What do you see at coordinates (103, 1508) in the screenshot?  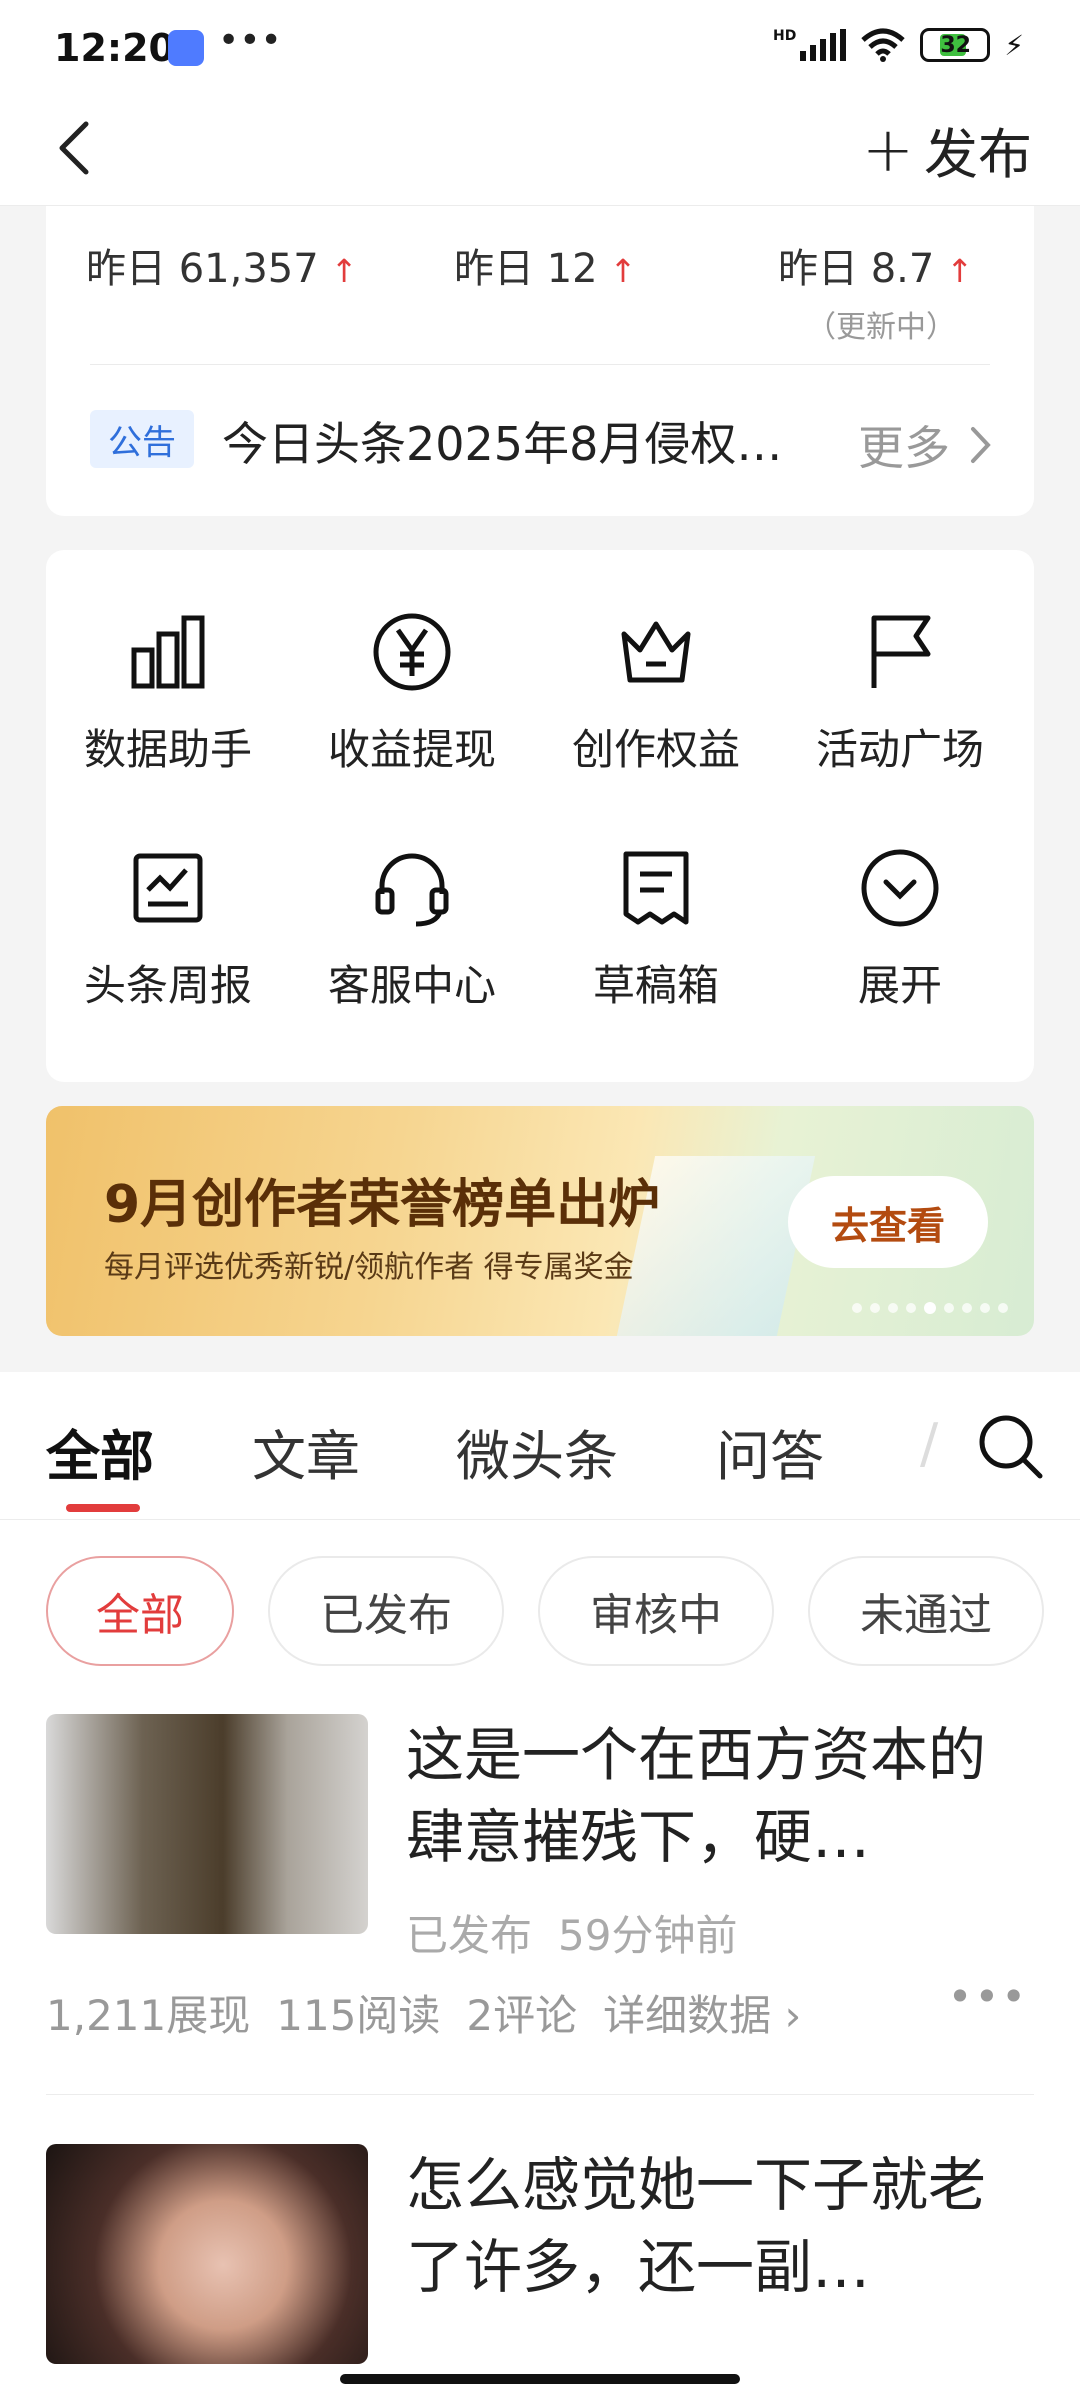 I see `active-tab-indicator` at bounding box center [103, 1508].